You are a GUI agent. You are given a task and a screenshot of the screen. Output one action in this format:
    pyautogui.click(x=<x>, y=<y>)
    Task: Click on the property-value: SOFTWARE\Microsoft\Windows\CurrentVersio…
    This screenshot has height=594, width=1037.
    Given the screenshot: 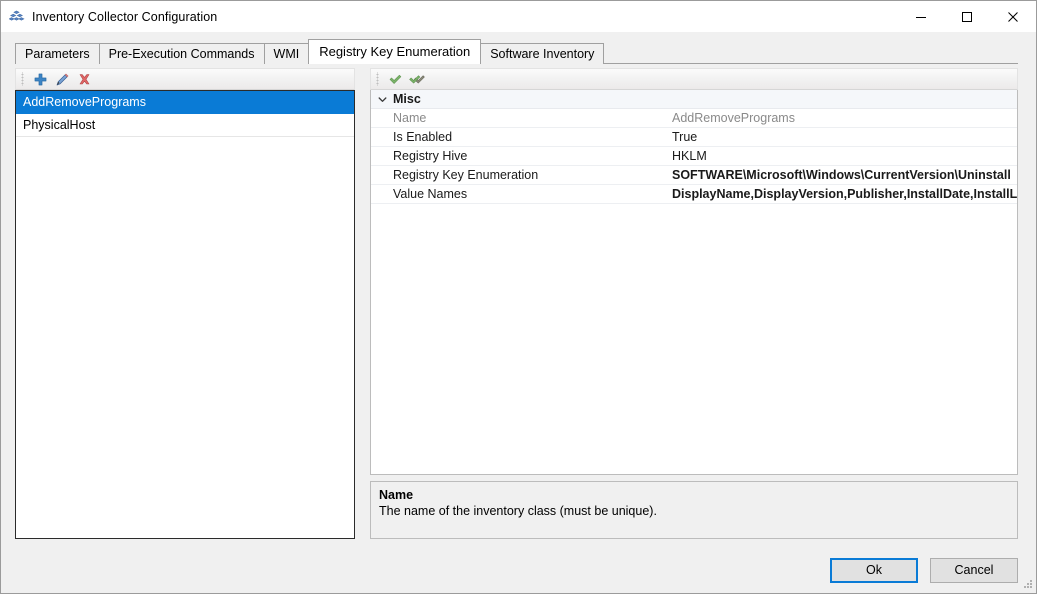 What is the action you would take?
    pyautogui.click(x=842, y=175)
    